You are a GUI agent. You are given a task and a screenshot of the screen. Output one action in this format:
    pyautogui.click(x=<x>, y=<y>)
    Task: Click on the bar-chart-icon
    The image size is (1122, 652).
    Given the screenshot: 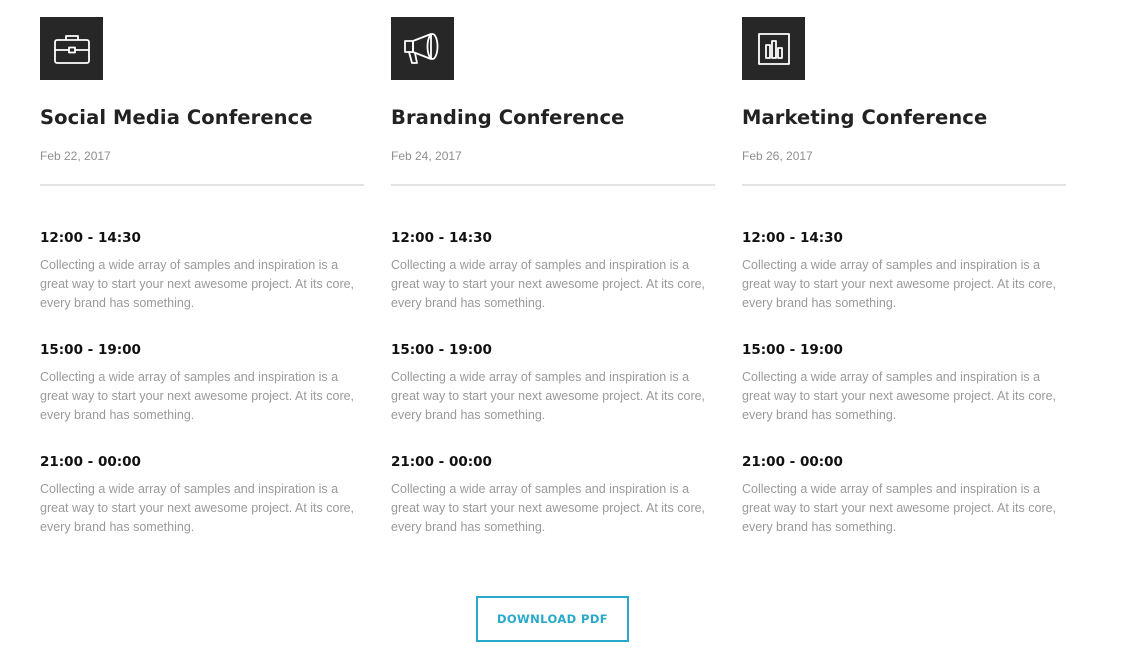 What is the action you would take?
    pyautogui.click(x=773, y=48)
    